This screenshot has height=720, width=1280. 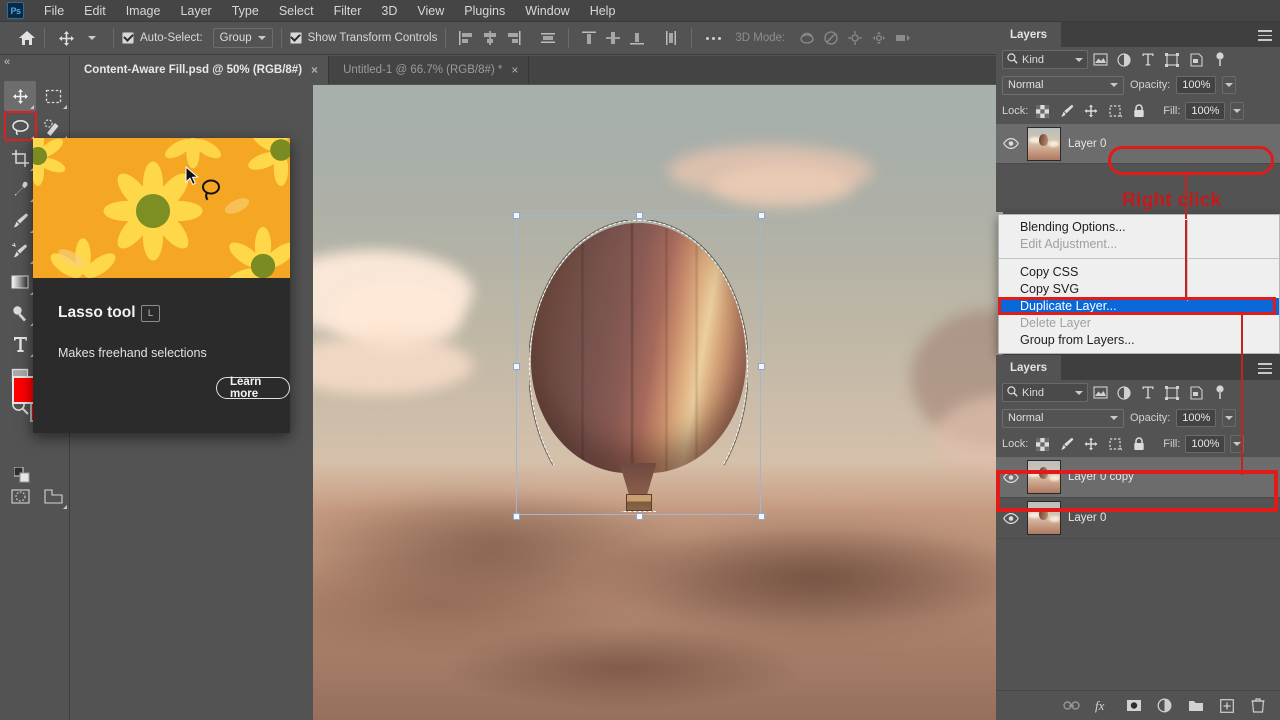 I want to click on transform-handle-bottom-center, so click(x=639, y=516).